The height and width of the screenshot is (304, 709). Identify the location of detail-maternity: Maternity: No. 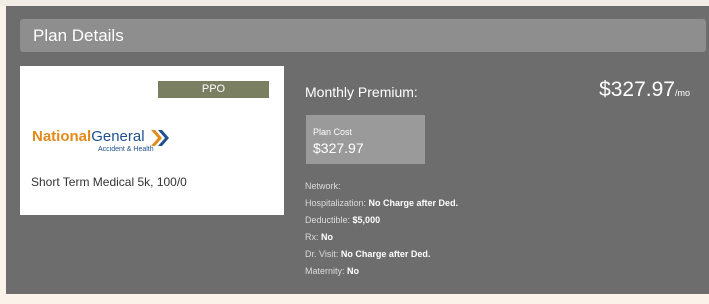
(495, 271).